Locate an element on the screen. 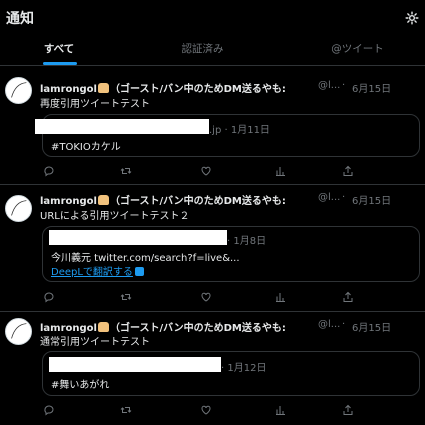 The width and height of the screenshot is (425, 425). tweet-text: 再度引用ツイートテスト is located at coordinates (95, 104).